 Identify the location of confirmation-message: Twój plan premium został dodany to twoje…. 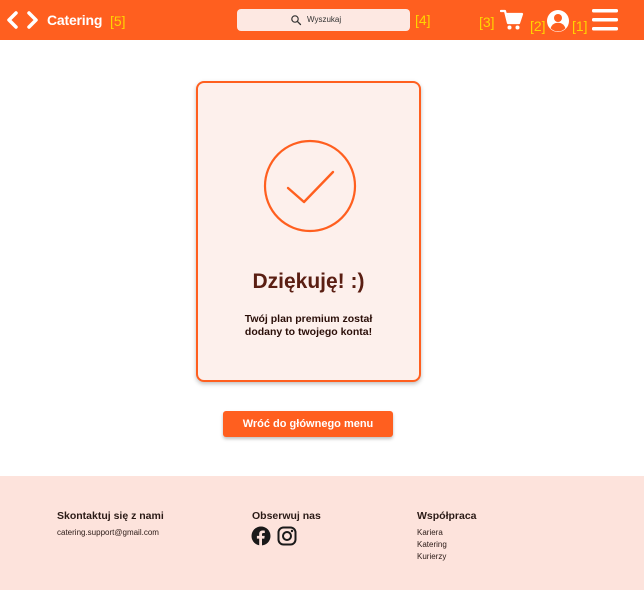
(308, 326).